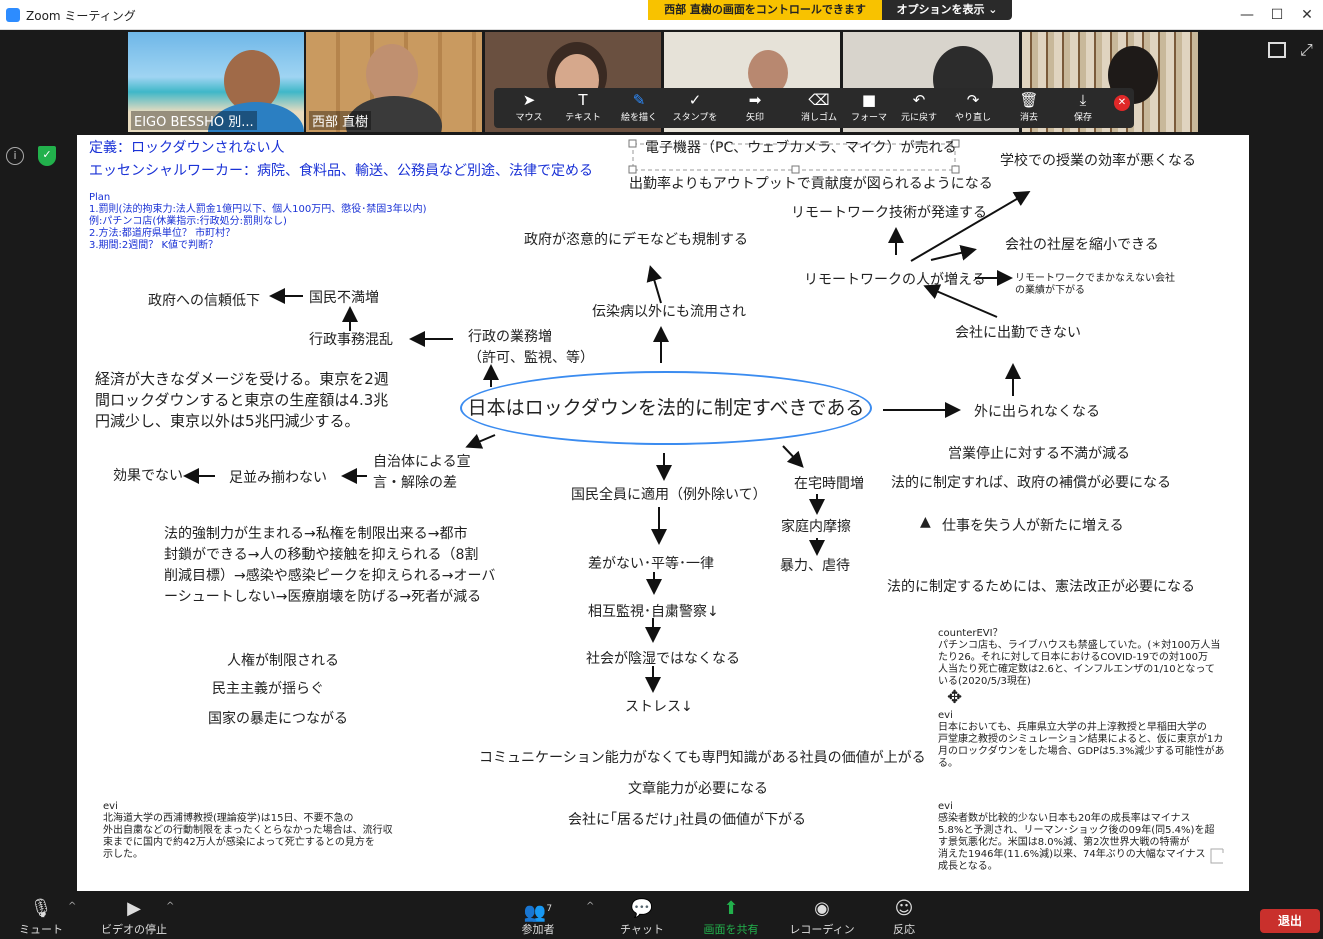 This screenshot has height=939, width=1323. I want to click on participant-tile: 西部 直樹, so click(394, 82).